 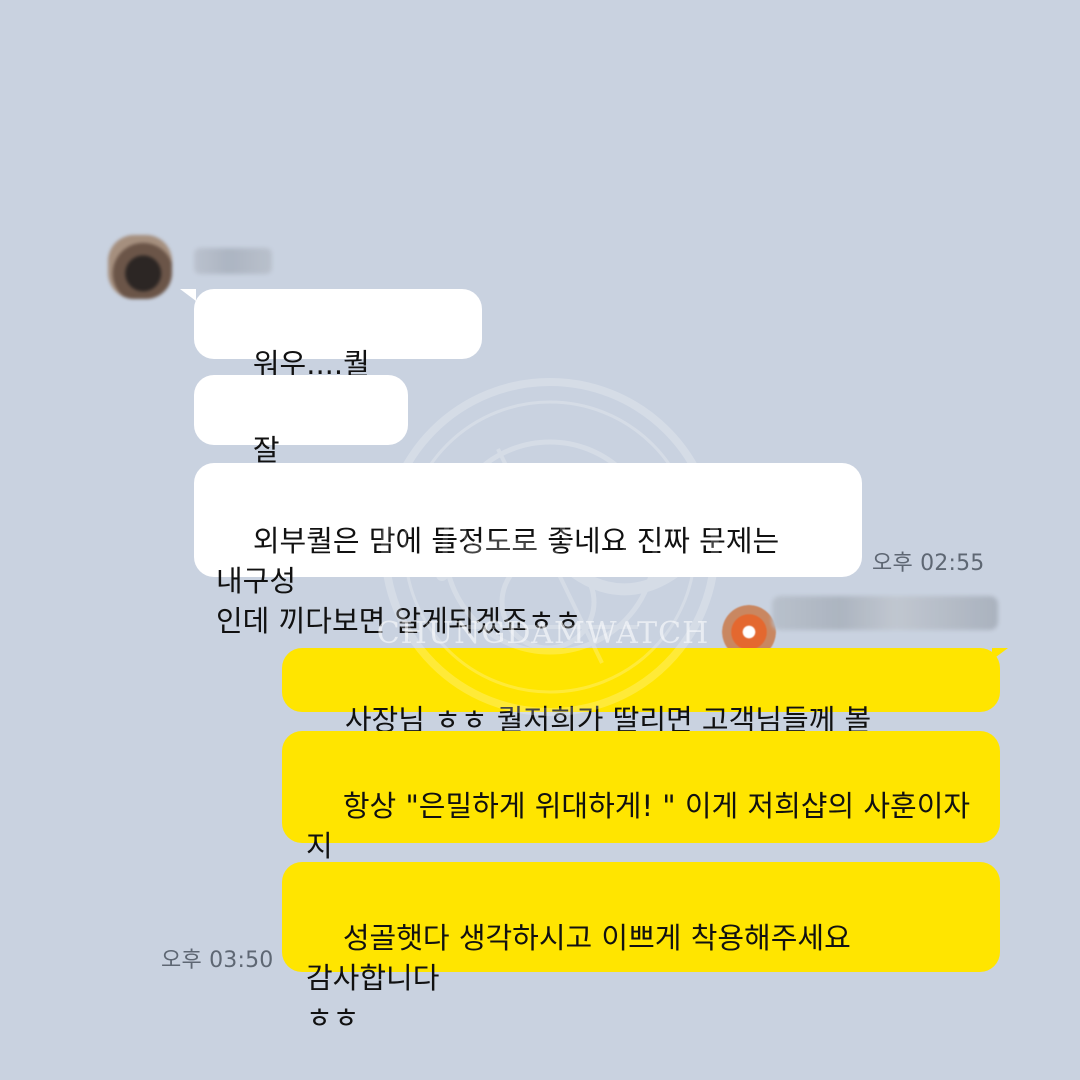 I want to click on blurred-sender-name, so click(x=233, y=261).